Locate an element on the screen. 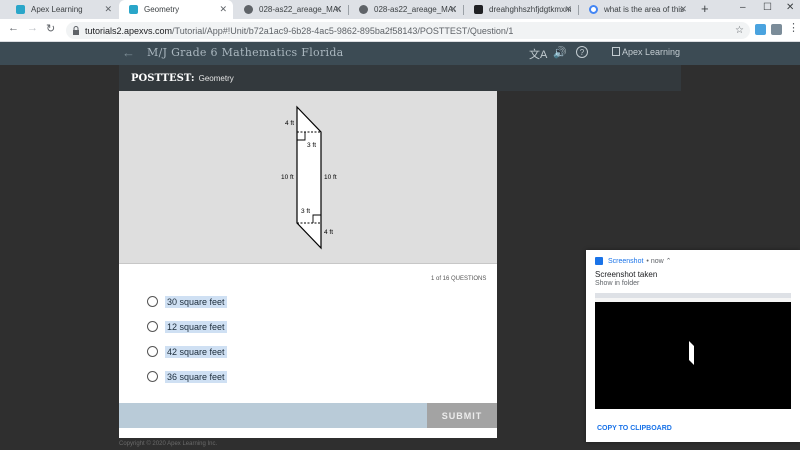 Image resolution: width=800 pixels, height=450 pixels. screenshot-thumbnail is located at coordinates (693, 351).